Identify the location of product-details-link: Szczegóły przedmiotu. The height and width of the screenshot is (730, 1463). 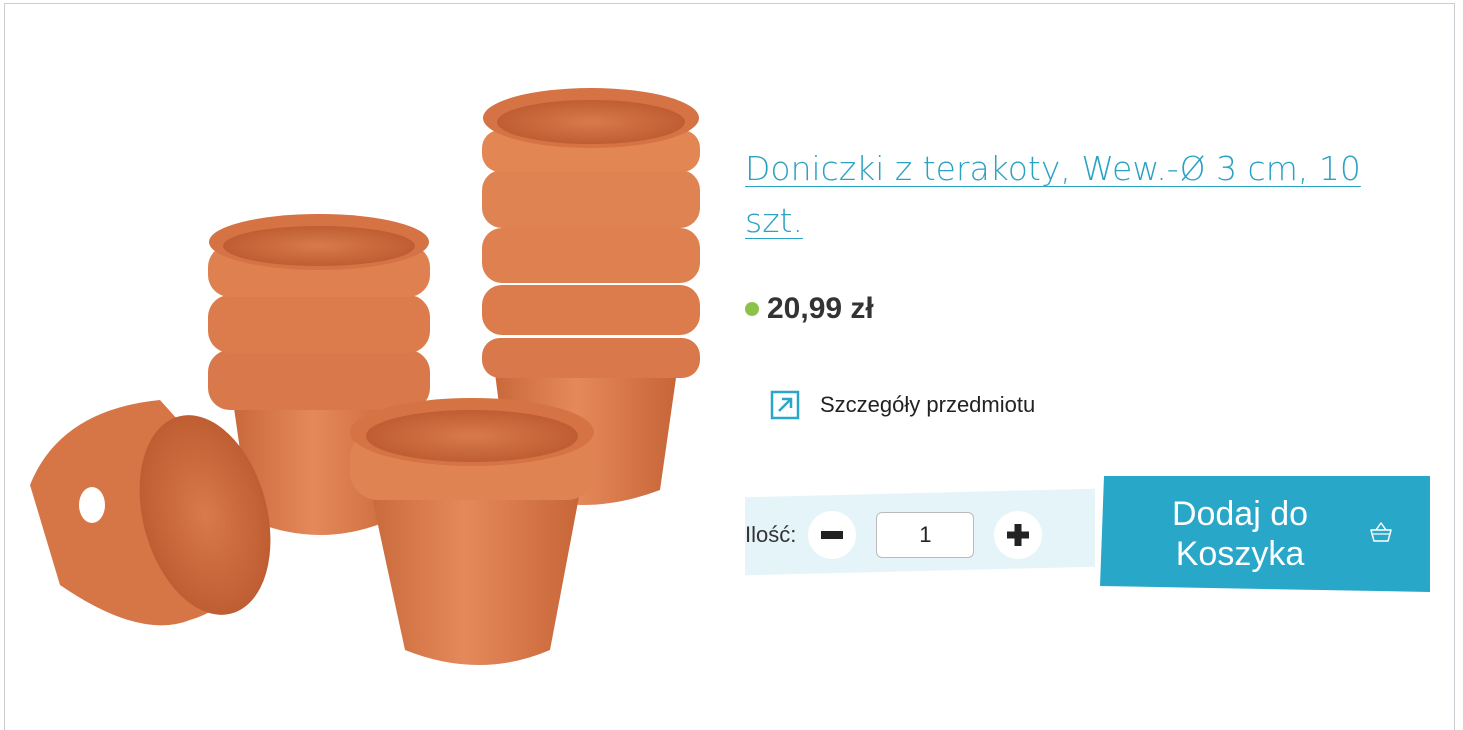
(902, 405).